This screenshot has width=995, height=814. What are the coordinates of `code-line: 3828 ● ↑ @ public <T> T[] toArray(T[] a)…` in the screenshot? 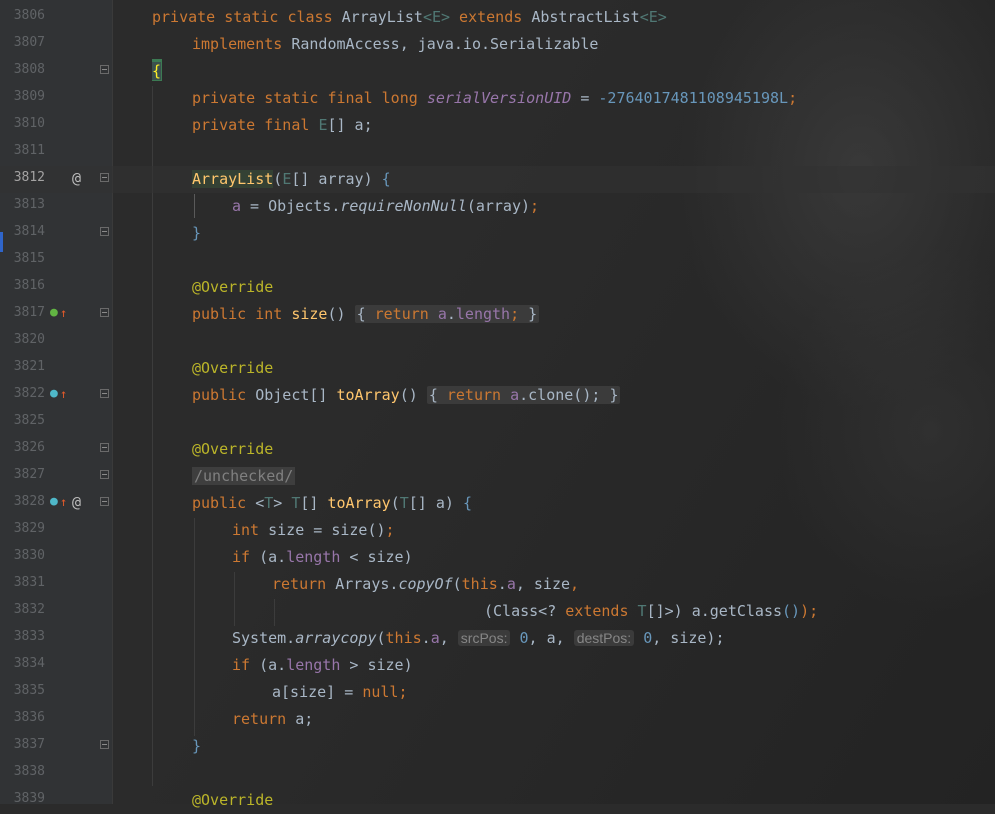 It's located at (497, 503).